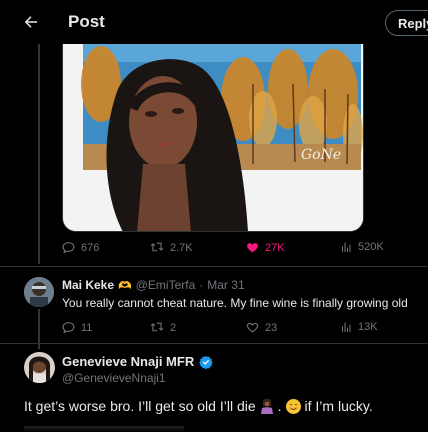 This screenshot has height=432, width=428. What do you see at coordinates (181, 247) in the screenshot?
I see `repost-count: 2.7K` at bounding box center [181, 247].